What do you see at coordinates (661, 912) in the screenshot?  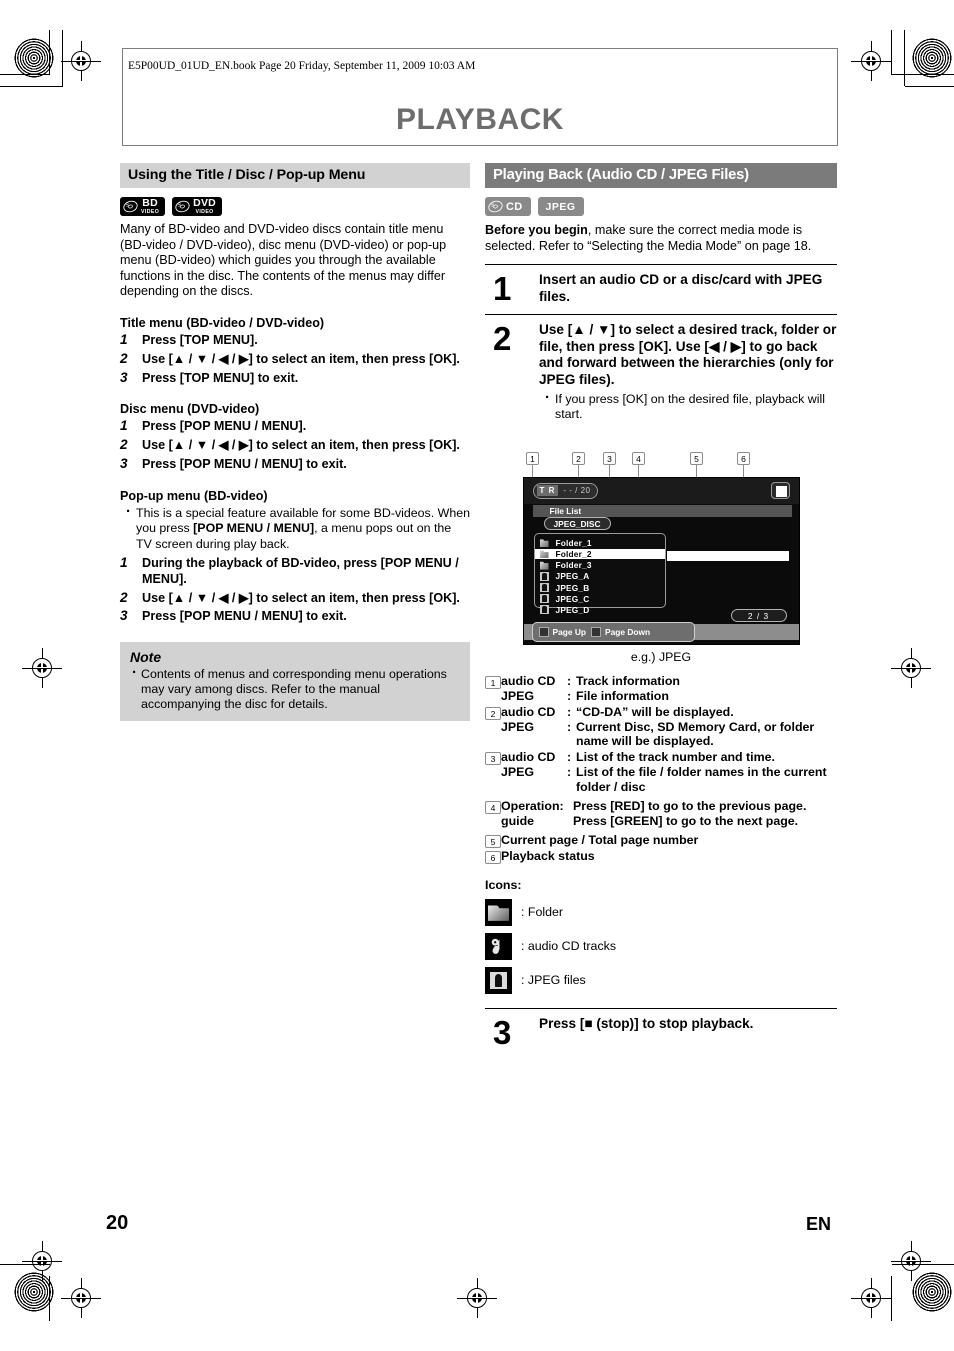 I see `icon-legend-folder: : Folder` at bounding box center [661, 912].